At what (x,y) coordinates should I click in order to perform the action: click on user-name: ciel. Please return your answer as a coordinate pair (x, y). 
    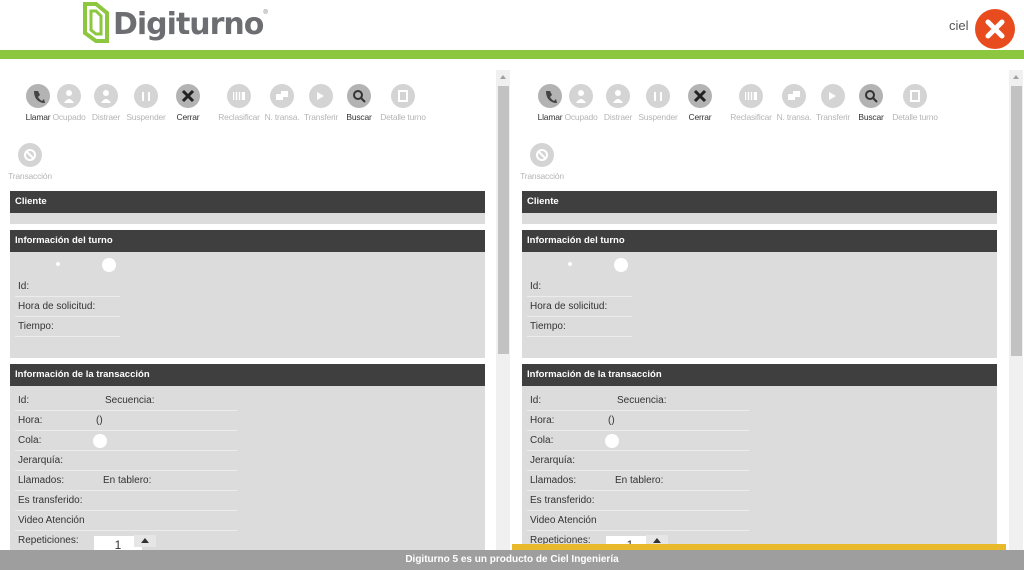
    Looking at the image, I should click on (959, 25).